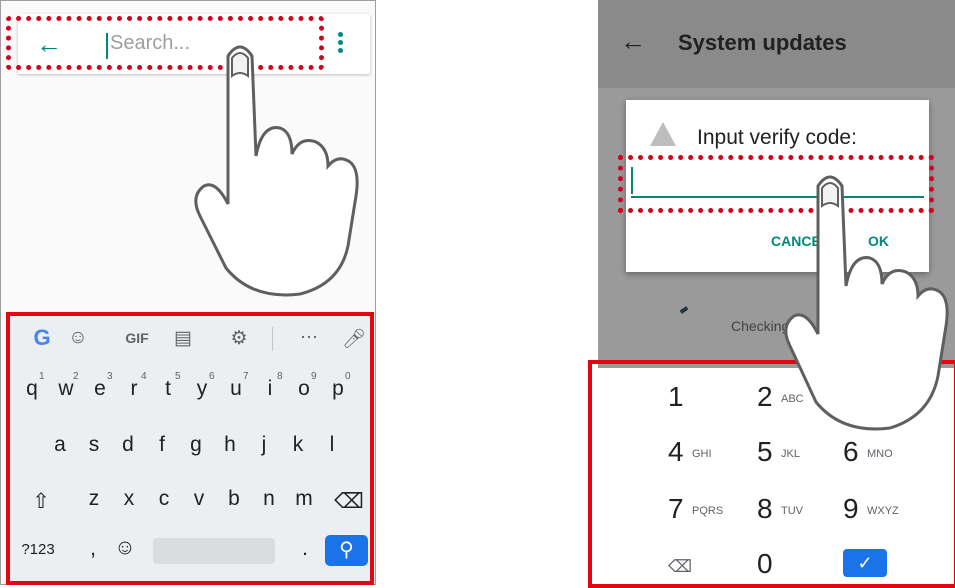  Describe the element at coordinates (110, 376) in the screenshot. I see `key-hint: 3` at that location.